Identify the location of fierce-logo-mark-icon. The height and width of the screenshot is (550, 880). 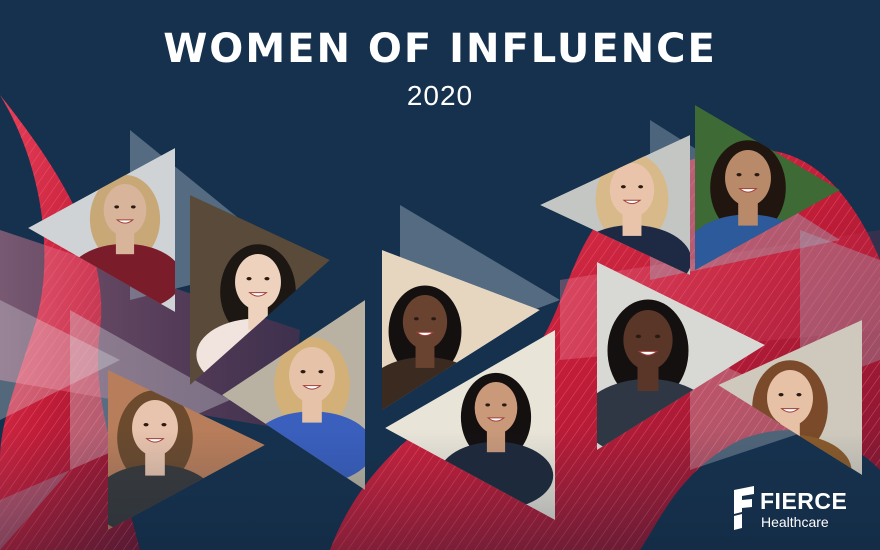
(744, 508).